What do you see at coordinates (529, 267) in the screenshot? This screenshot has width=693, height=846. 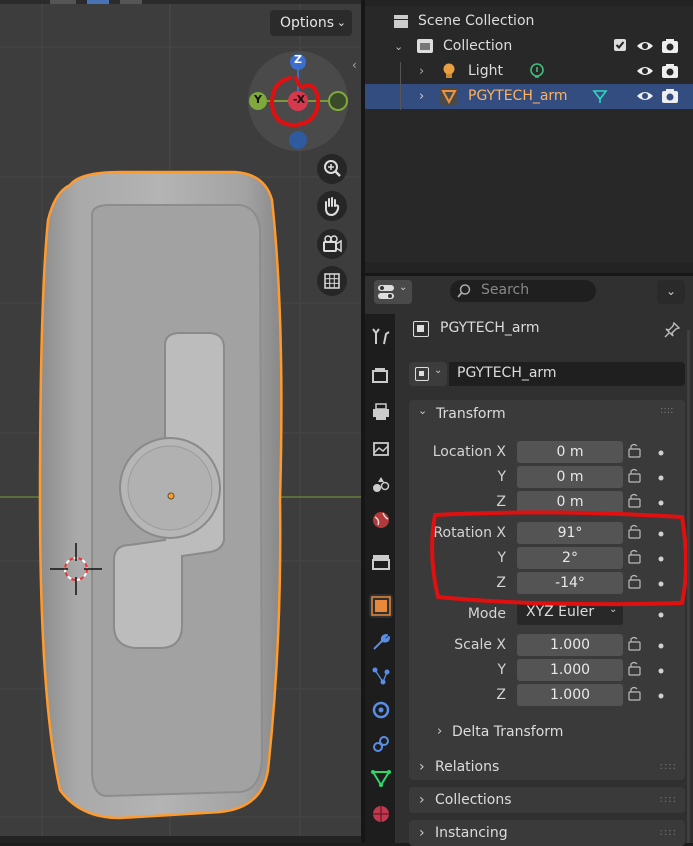 I see `outliner-scrollbar-track` at bounding box center [529, 267].